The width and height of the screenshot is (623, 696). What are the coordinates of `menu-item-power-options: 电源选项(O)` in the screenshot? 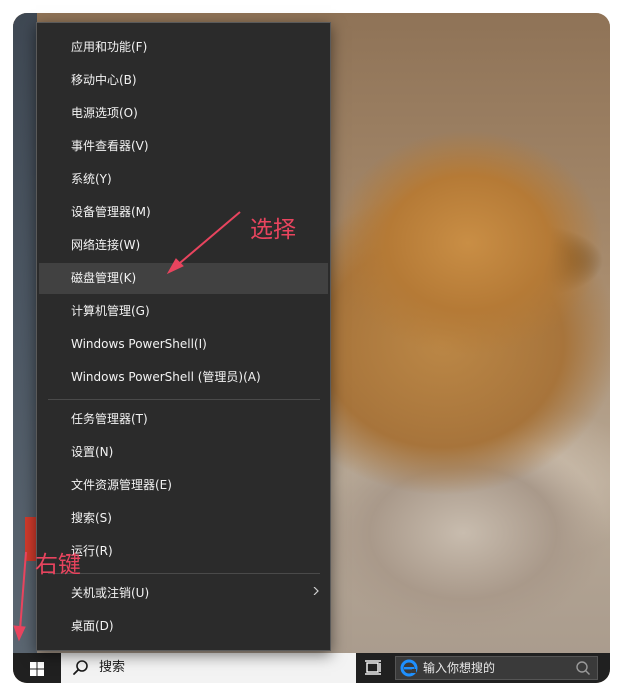 It's located at (183, 113).